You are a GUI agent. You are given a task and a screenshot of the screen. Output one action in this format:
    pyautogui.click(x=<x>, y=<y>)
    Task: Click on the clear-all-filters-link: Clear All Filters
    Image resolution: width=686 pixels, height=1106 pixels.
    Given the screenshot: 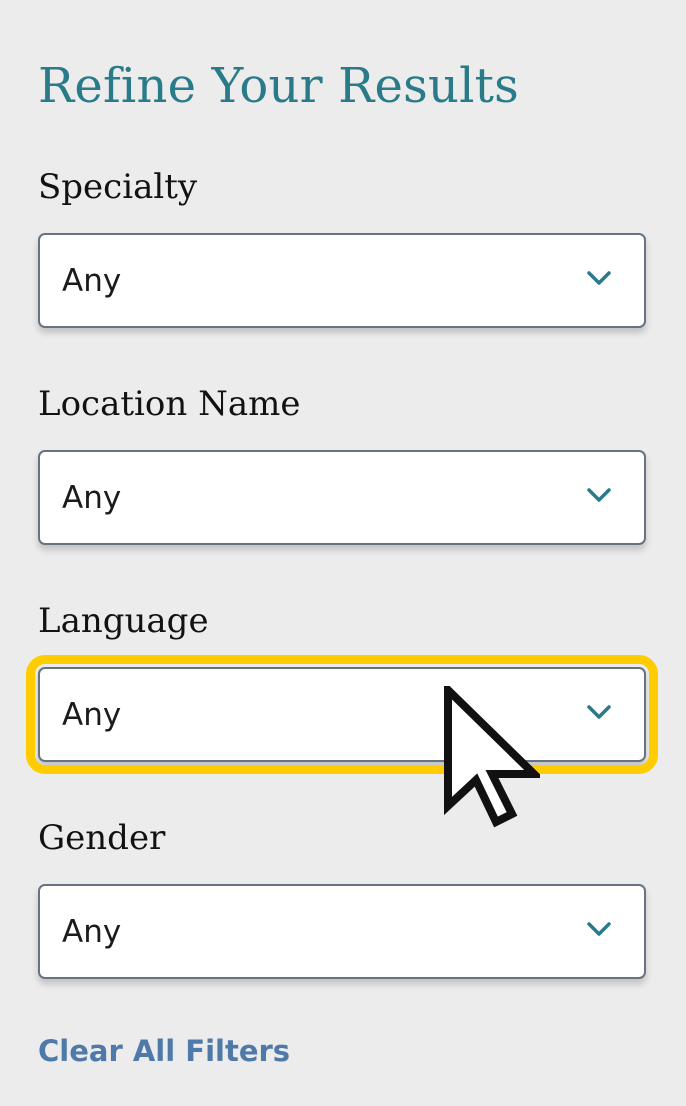 What is the action you would take?
    pyautogui.click(x=164, y=1051)
    